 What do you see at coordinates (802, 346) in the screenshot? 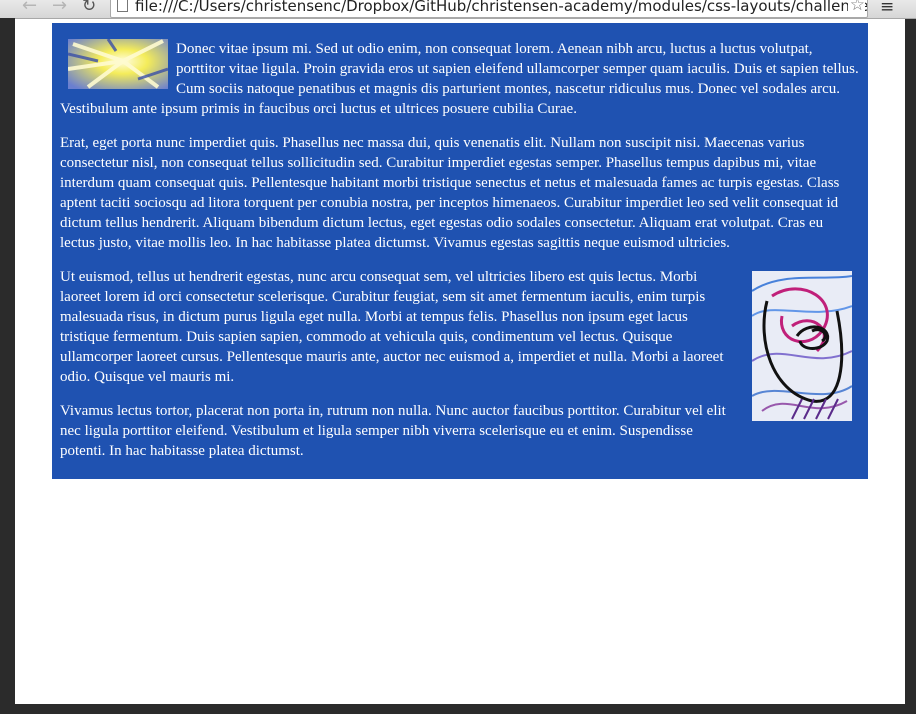
I see `scribble-artwork-image` at bounding box center [802, 346].